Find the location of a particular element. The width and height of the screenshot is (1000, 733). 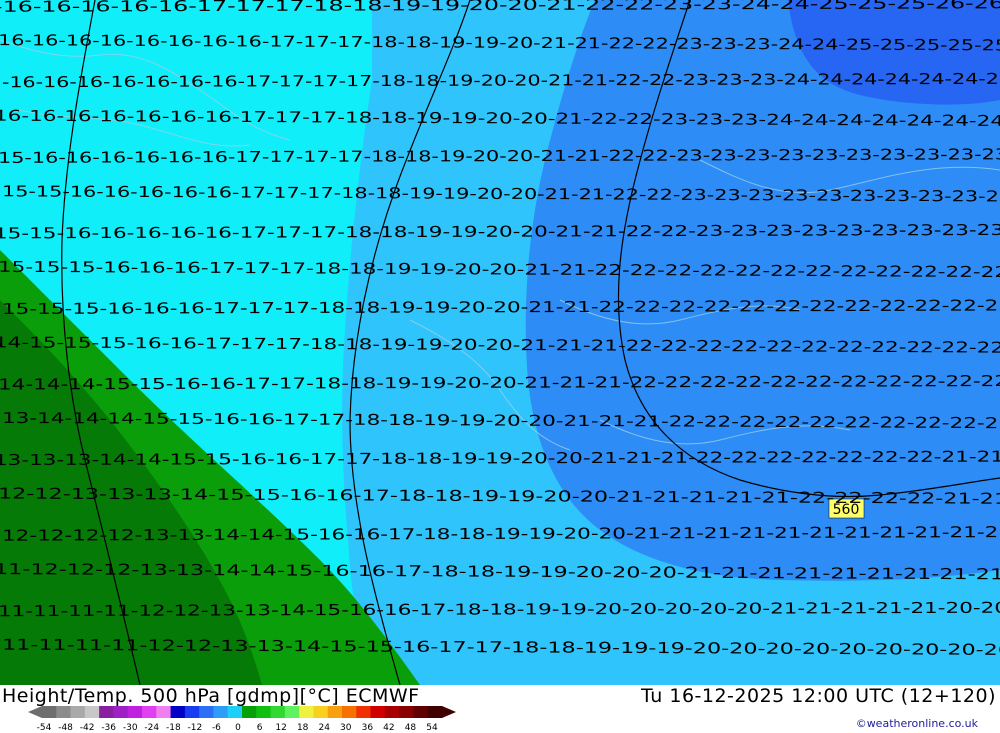

scale-label: 36 is located at coordinates (368, 728).